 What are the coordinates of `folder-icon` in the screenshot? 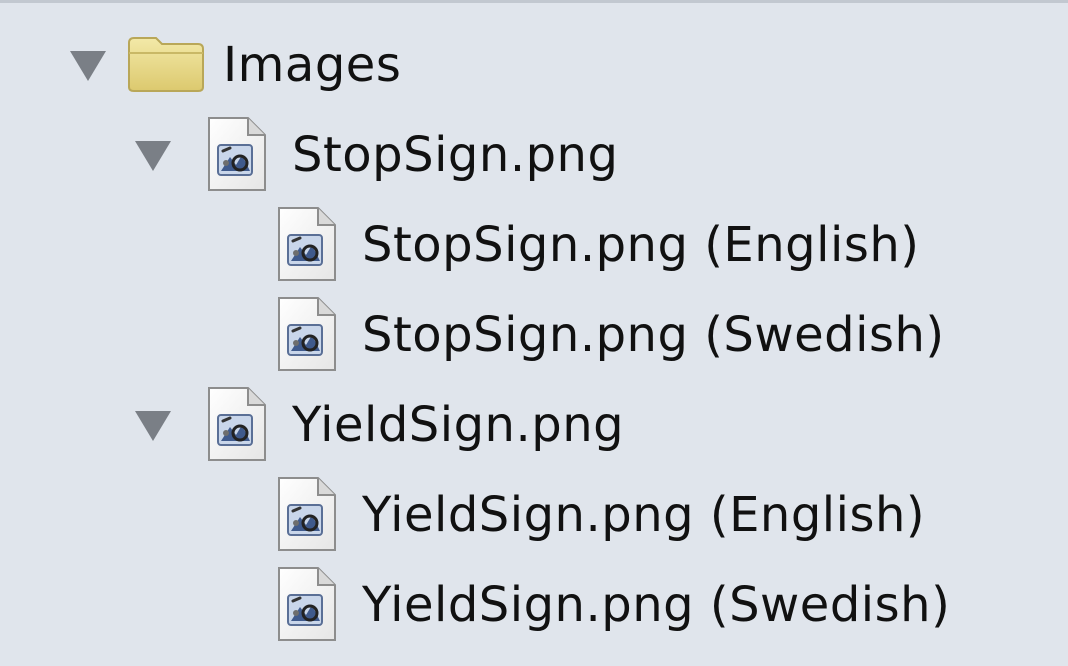 It's located at (166, 63).